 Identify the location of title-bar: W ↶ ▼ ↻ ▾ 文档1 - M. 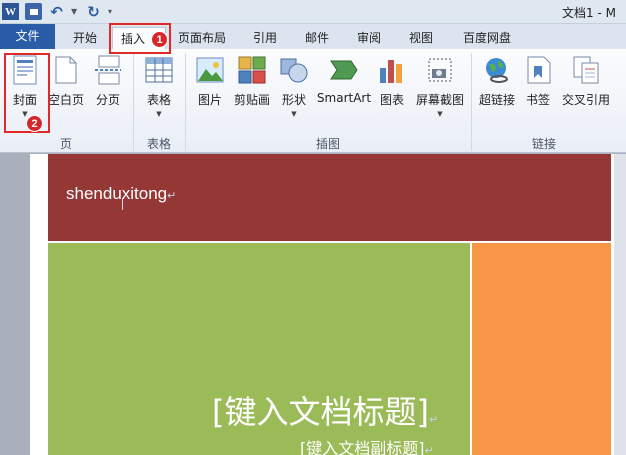
(313, 12).